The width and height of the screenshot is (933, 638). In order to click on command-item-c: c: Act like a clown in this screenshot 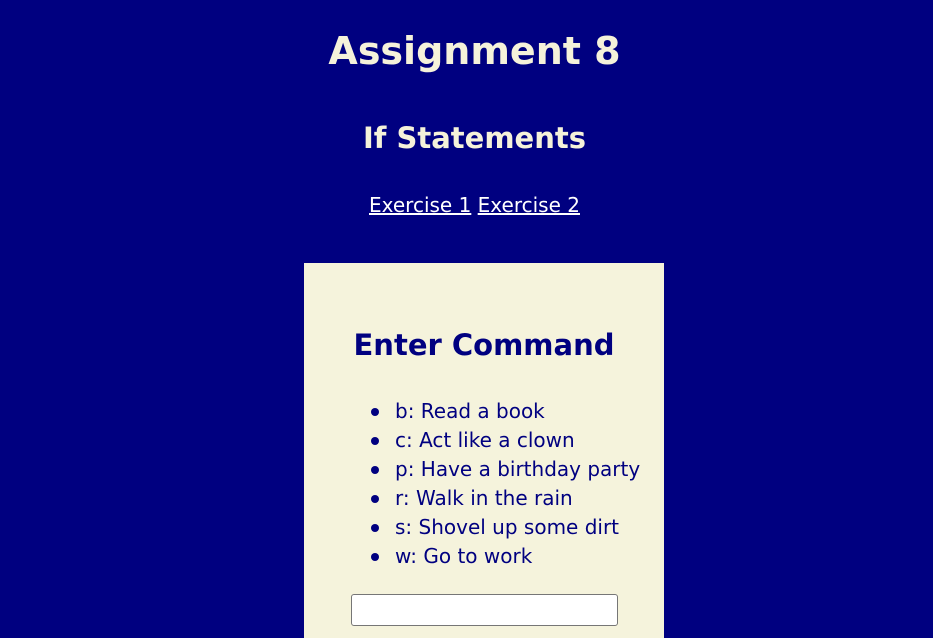, I will do `click(505, 440)`.